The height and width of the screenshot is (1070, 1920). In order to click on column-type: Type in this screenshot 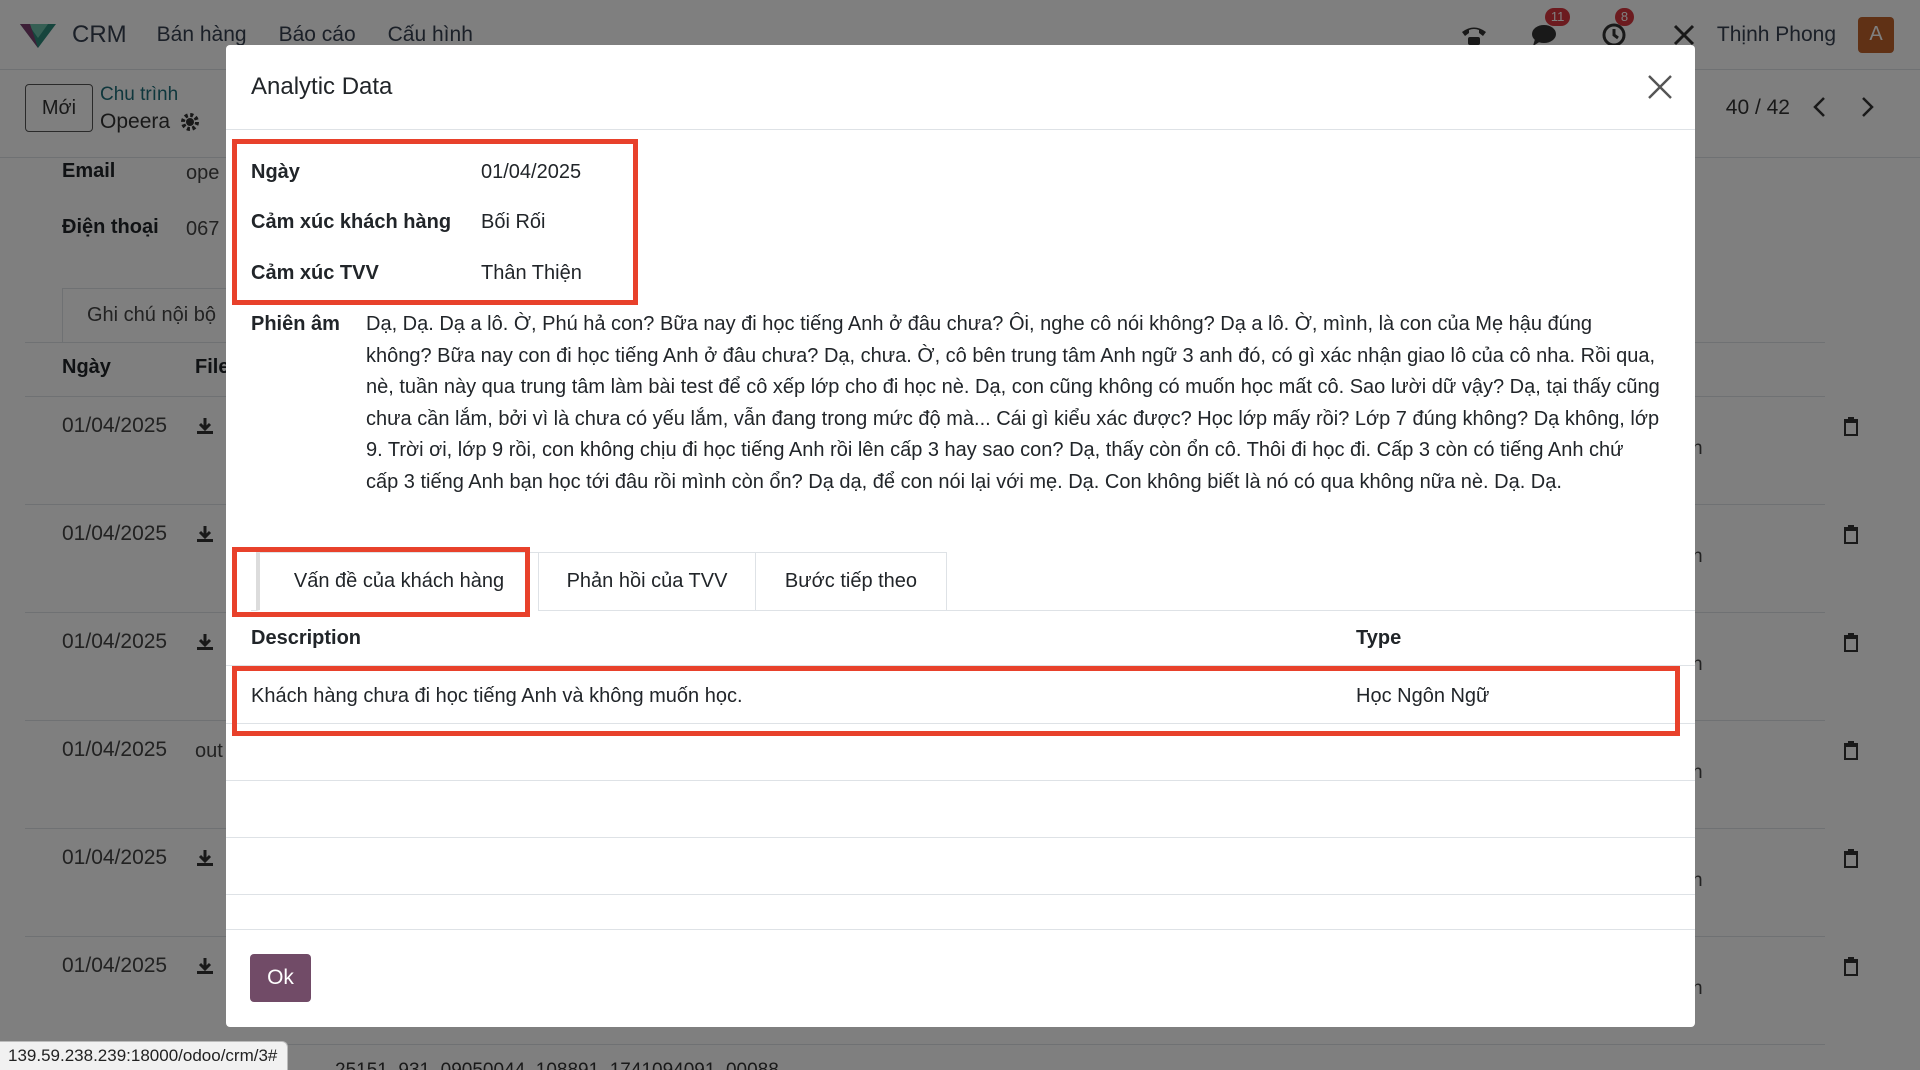, I will do `click(1378, 638)`.